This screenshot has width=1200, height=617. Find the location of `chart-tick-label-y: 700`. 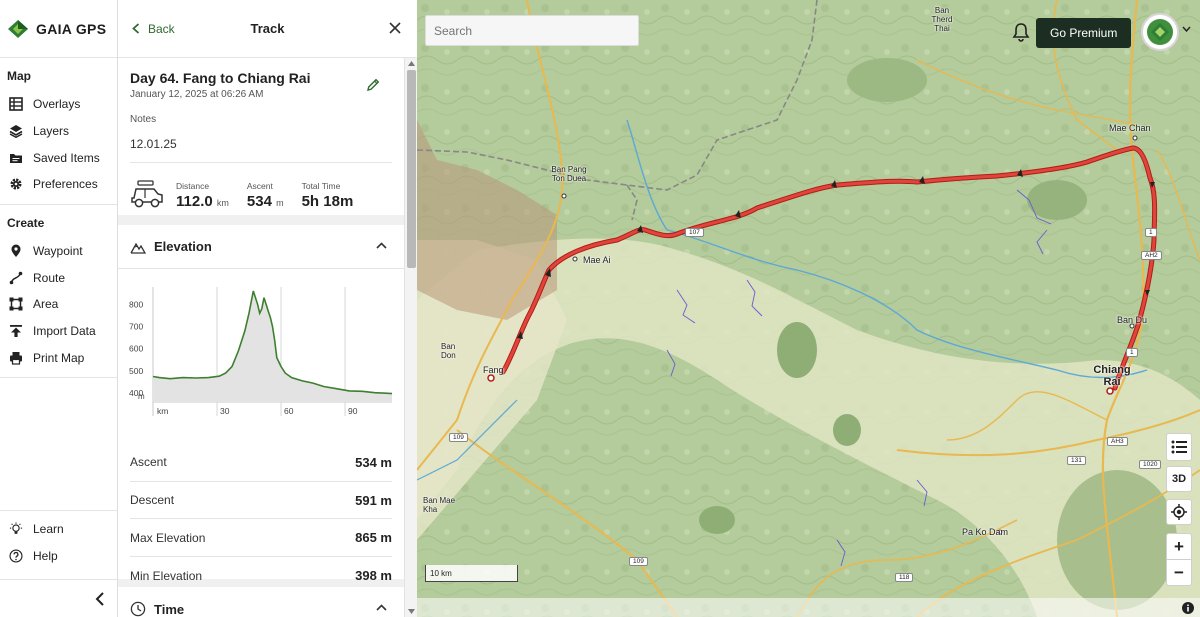

chart-tick-label-y: 700 is located at coordinates (136, 327).